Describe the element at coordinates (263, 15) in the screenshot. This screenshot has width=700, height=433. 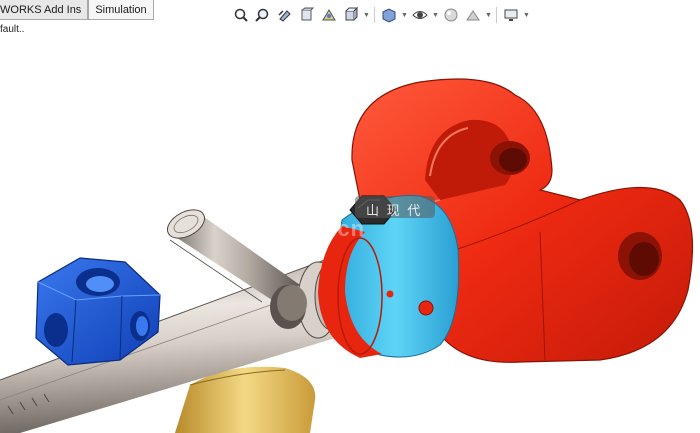
I see `zoom-to-area-icon` at that location.